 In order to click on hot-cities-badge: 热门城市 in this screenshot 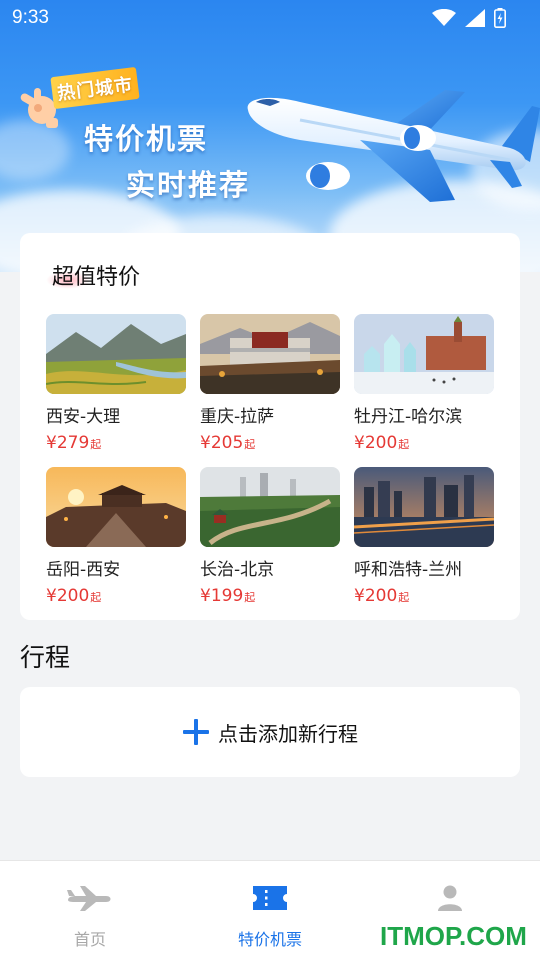, I will do `click(95, 88)`.